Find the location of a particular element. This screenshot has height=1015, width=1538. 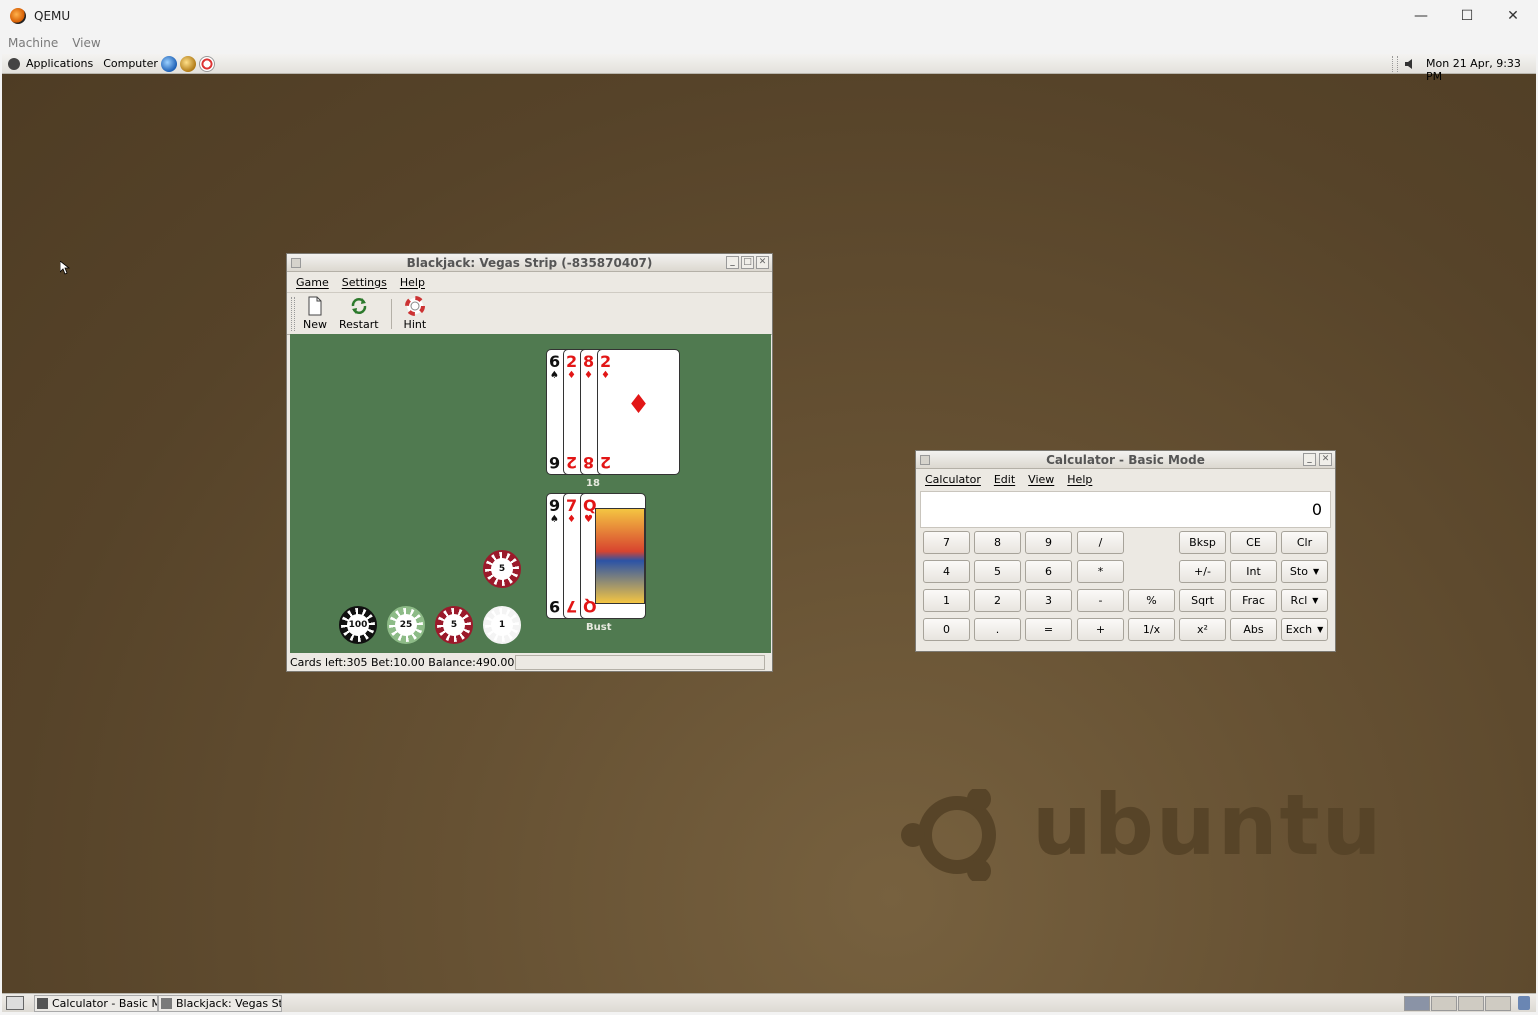

calc-button-frac: Frac is located at coordinates (1253, 600).